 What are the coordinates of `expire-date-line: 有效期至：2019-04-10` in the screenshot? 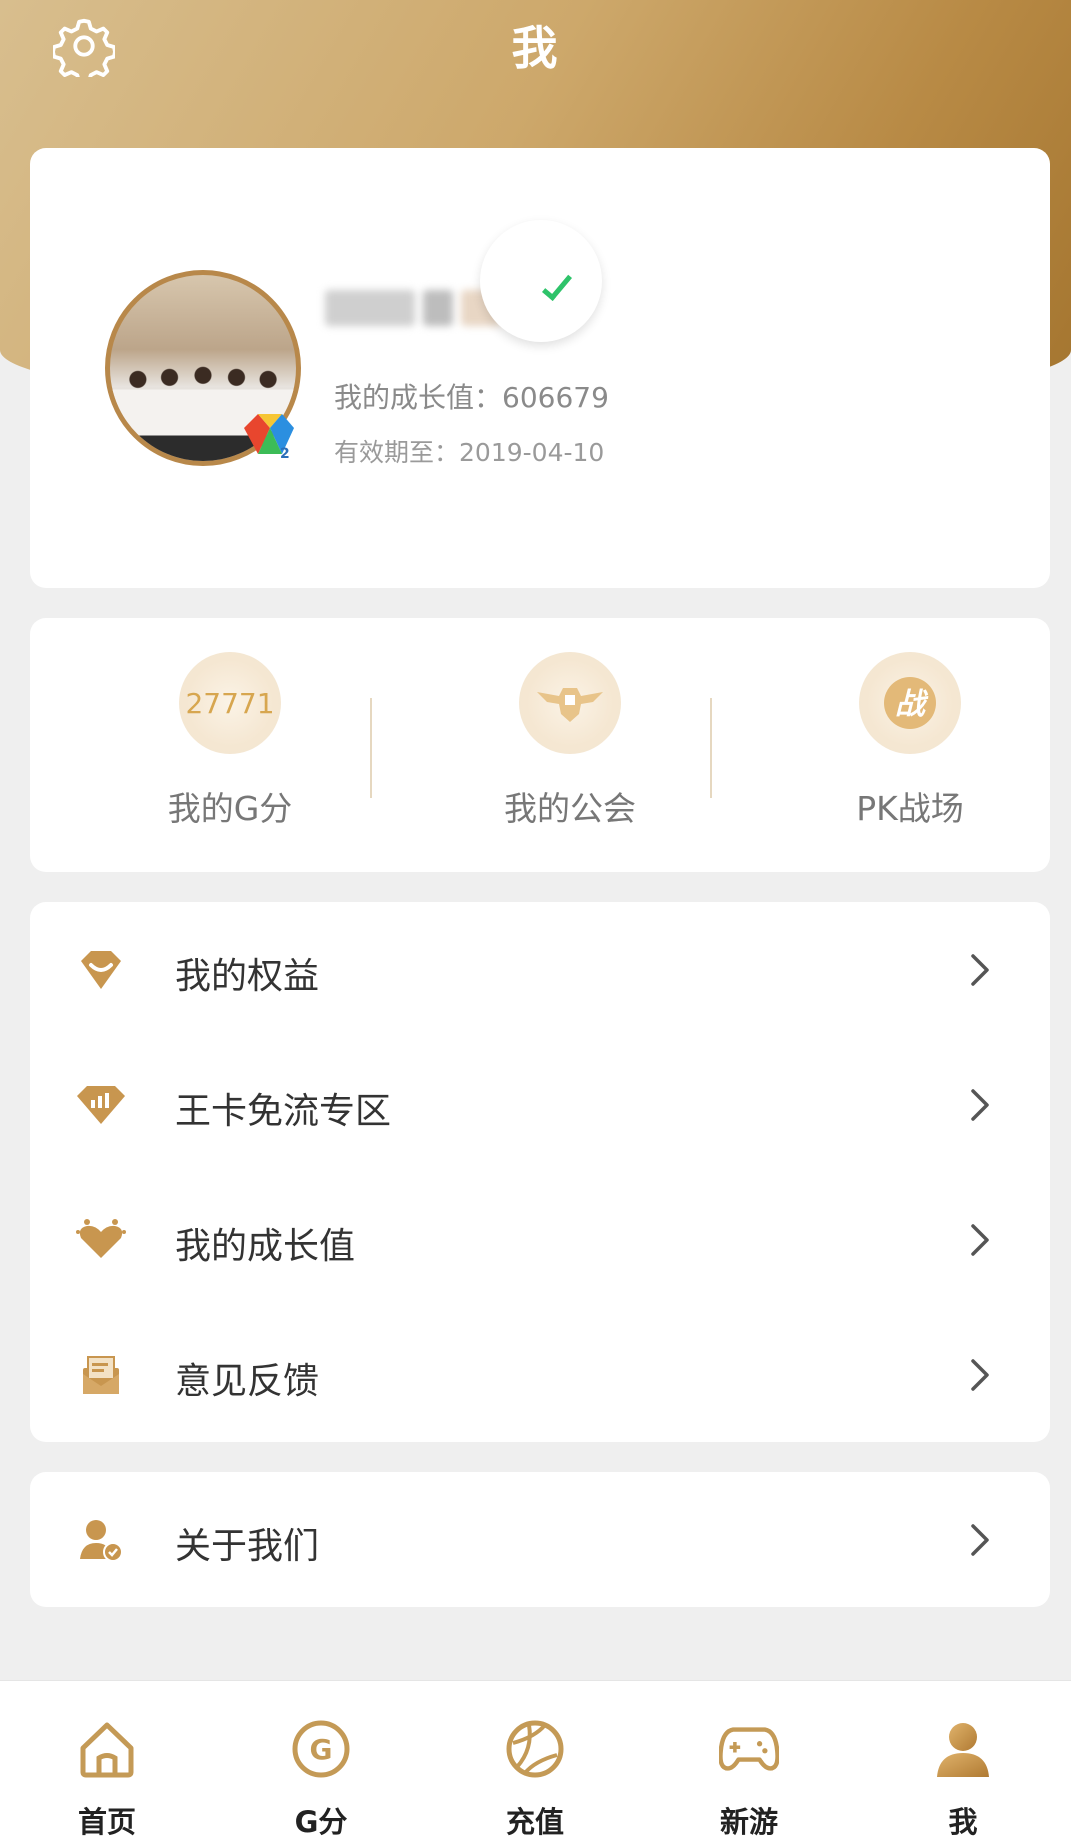 It's located at (469, 451).